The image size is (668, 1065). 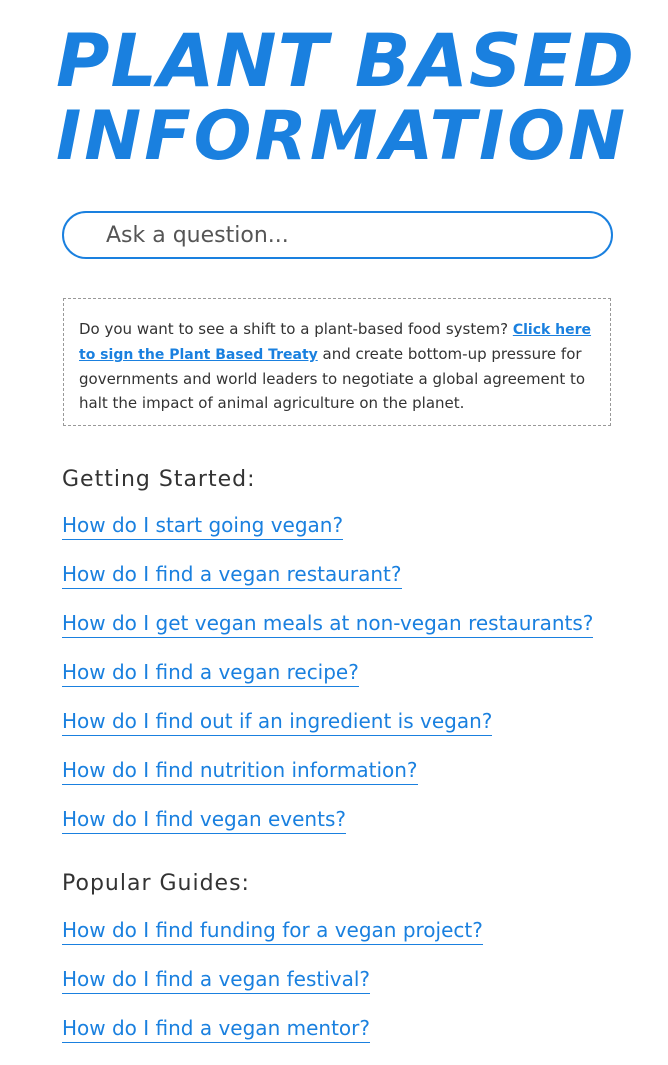 I want to click on popular-guides-heading: Popular Guides:, so click(x=156, y=883).